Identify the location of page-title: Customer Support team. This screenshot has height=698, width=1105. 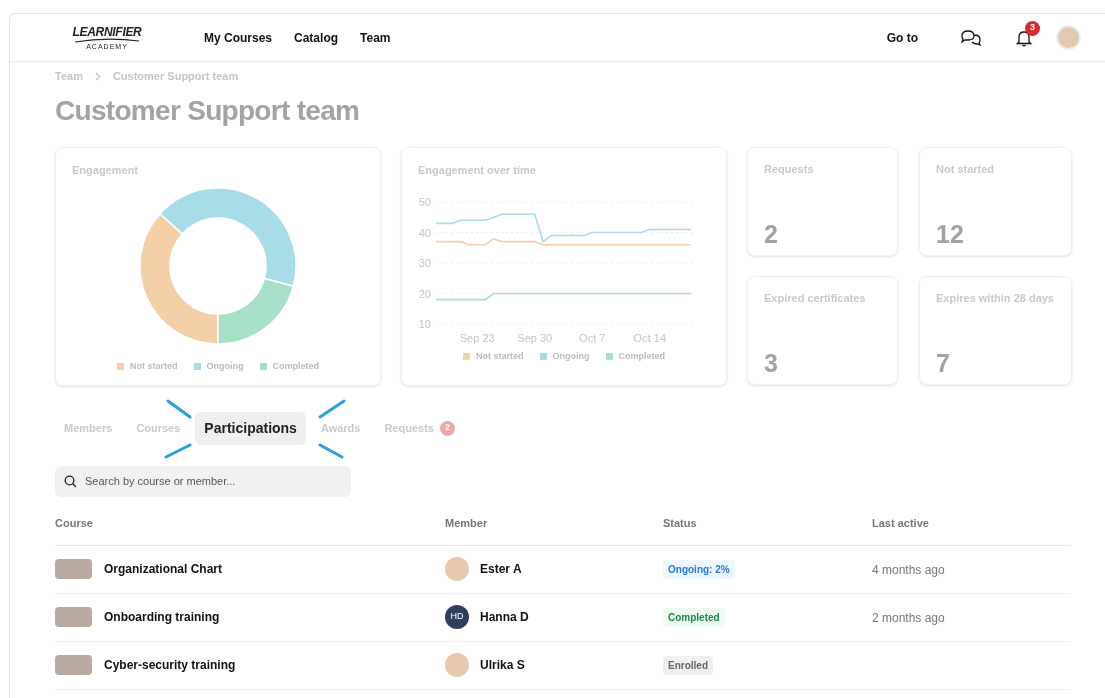
(208, 110).